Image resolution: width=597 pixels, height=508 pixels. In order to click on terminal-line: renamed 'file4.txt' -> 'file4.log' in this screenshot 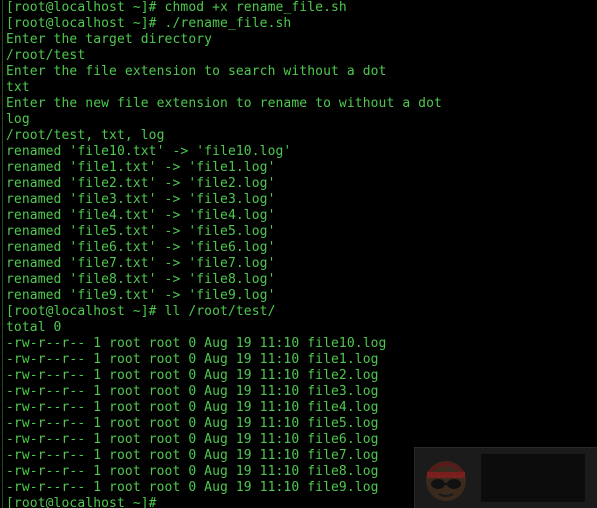, I will do `click(141, 215)`.